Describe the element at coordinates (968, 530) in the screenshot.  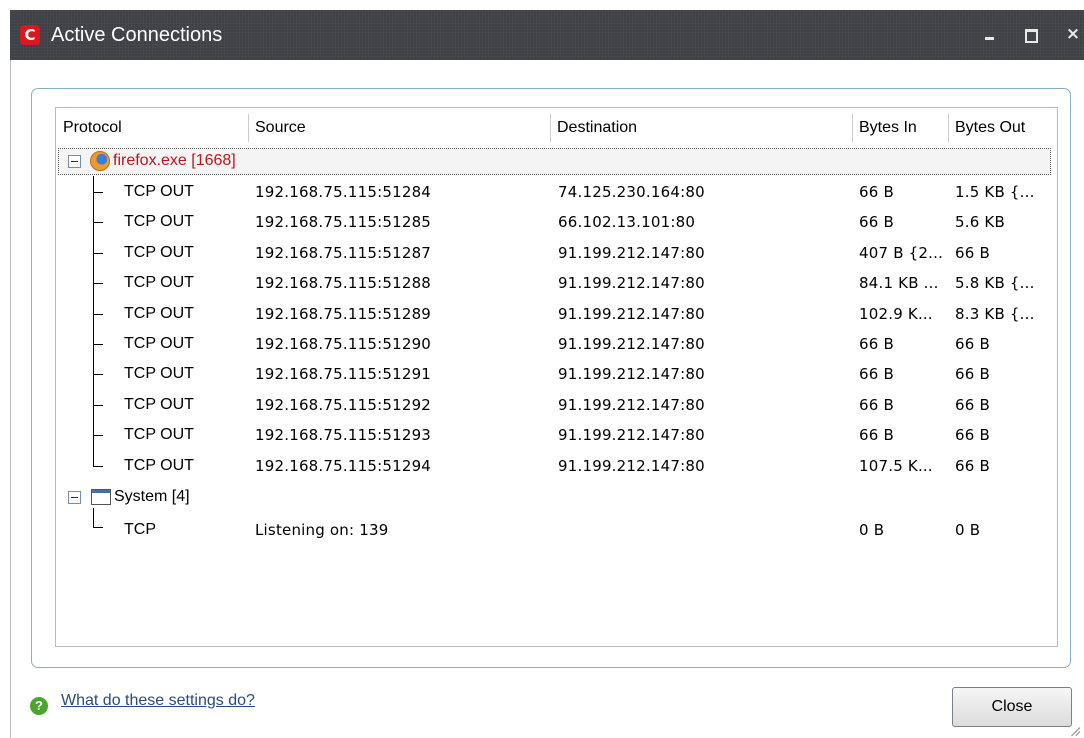
I see `cell-bytes-out: 0 B` at that location.